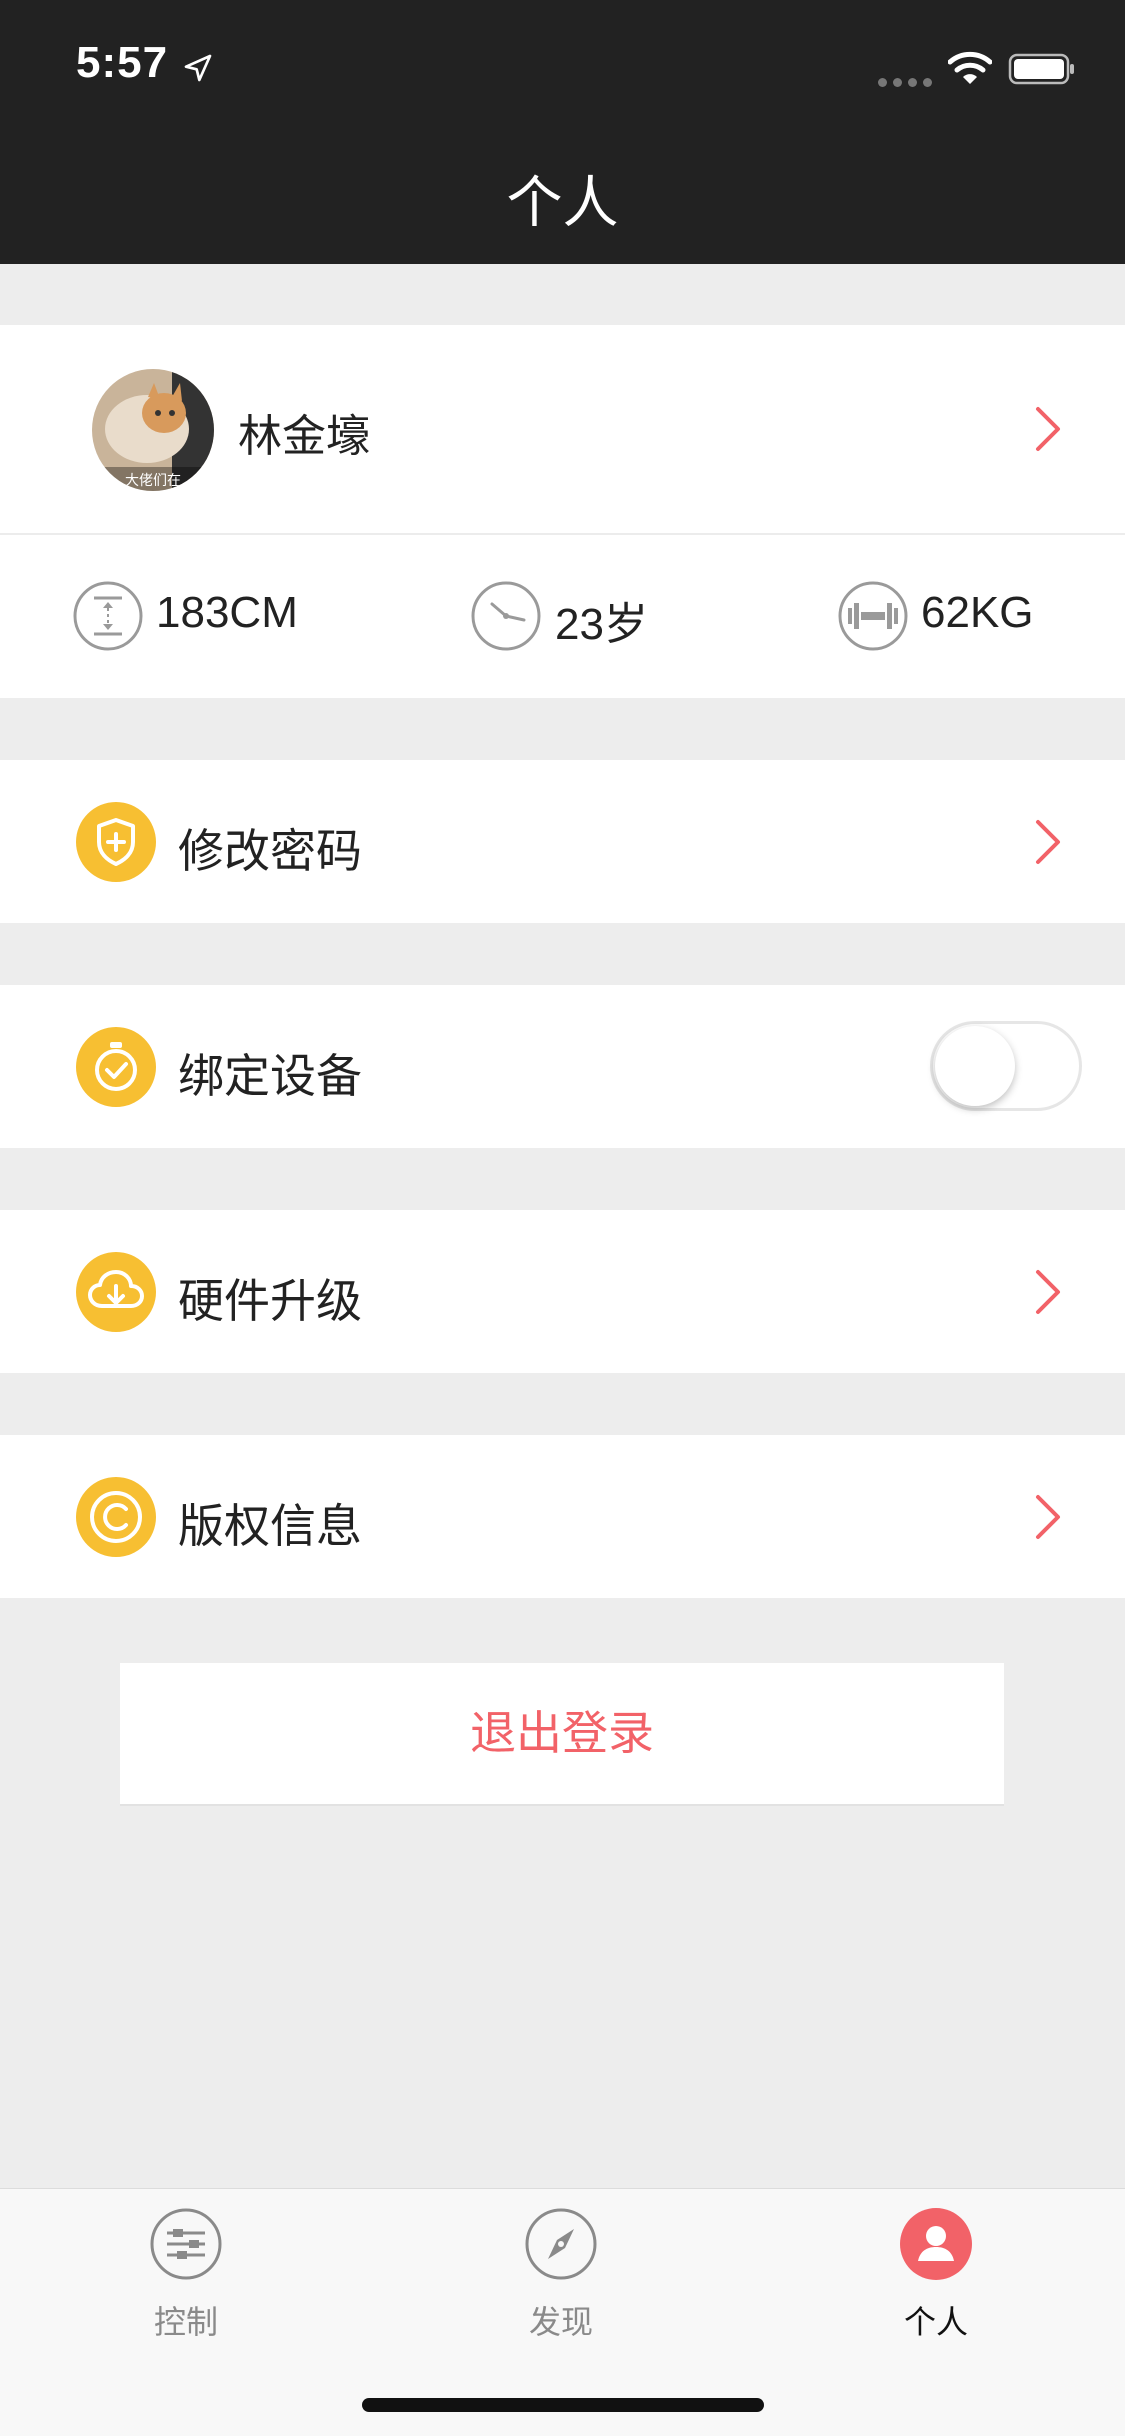 The image size is (1125, 2436). What do you see at coordinates (562, 132) in the screenshot?
I see `navigation-bar: 5:57 个人` at bounding box center [562, 132].